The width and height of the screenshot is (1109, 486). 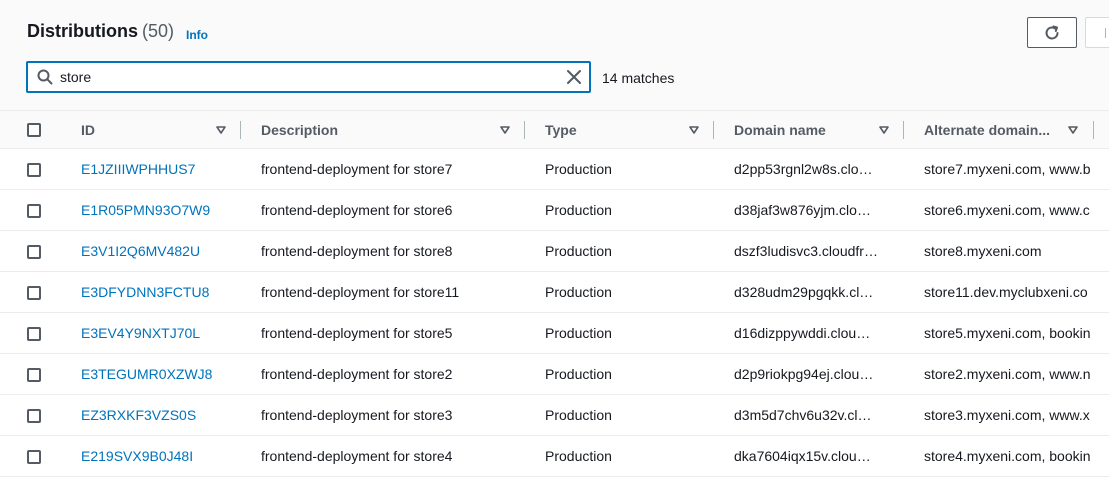 I want to click on alternate-domain-cell: store7.myxeni.com, www.b, so click(x=1007, y=169).